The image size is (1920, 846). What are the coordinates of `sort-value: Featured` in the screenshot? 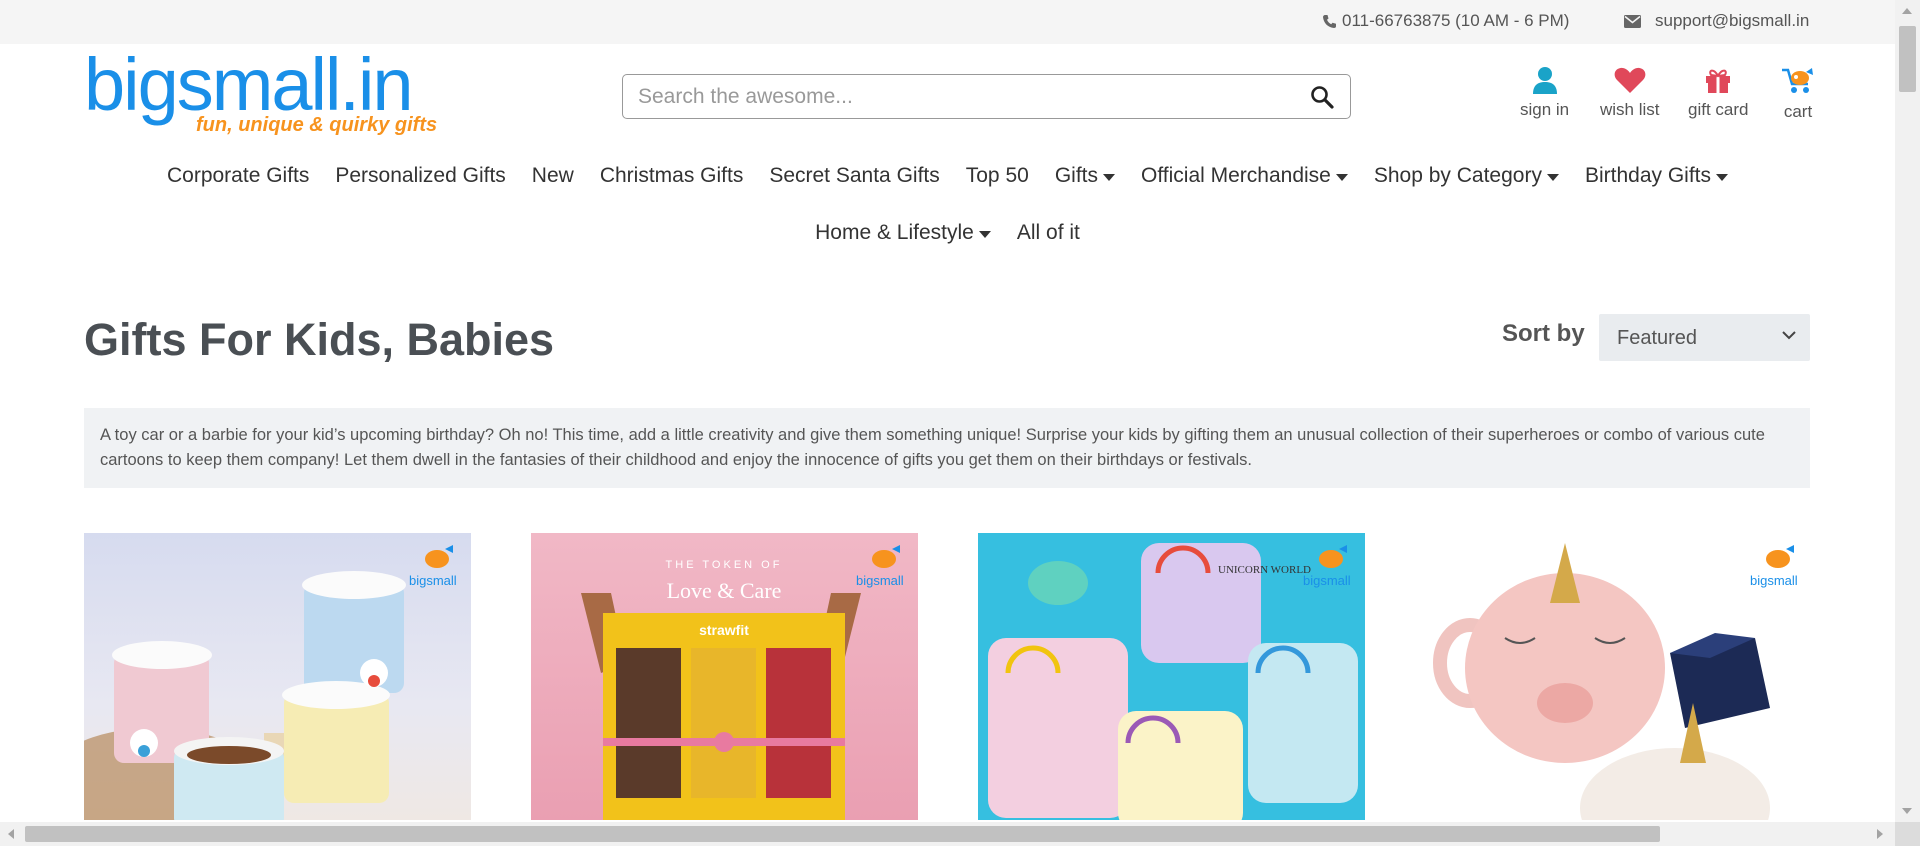 It's located at (1657, 338).